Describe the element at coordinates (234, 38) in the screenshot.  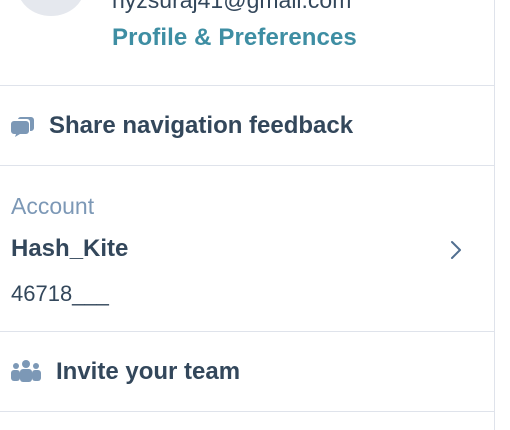
I see `profile-preferences-link: Profile & Preferences` at that location.